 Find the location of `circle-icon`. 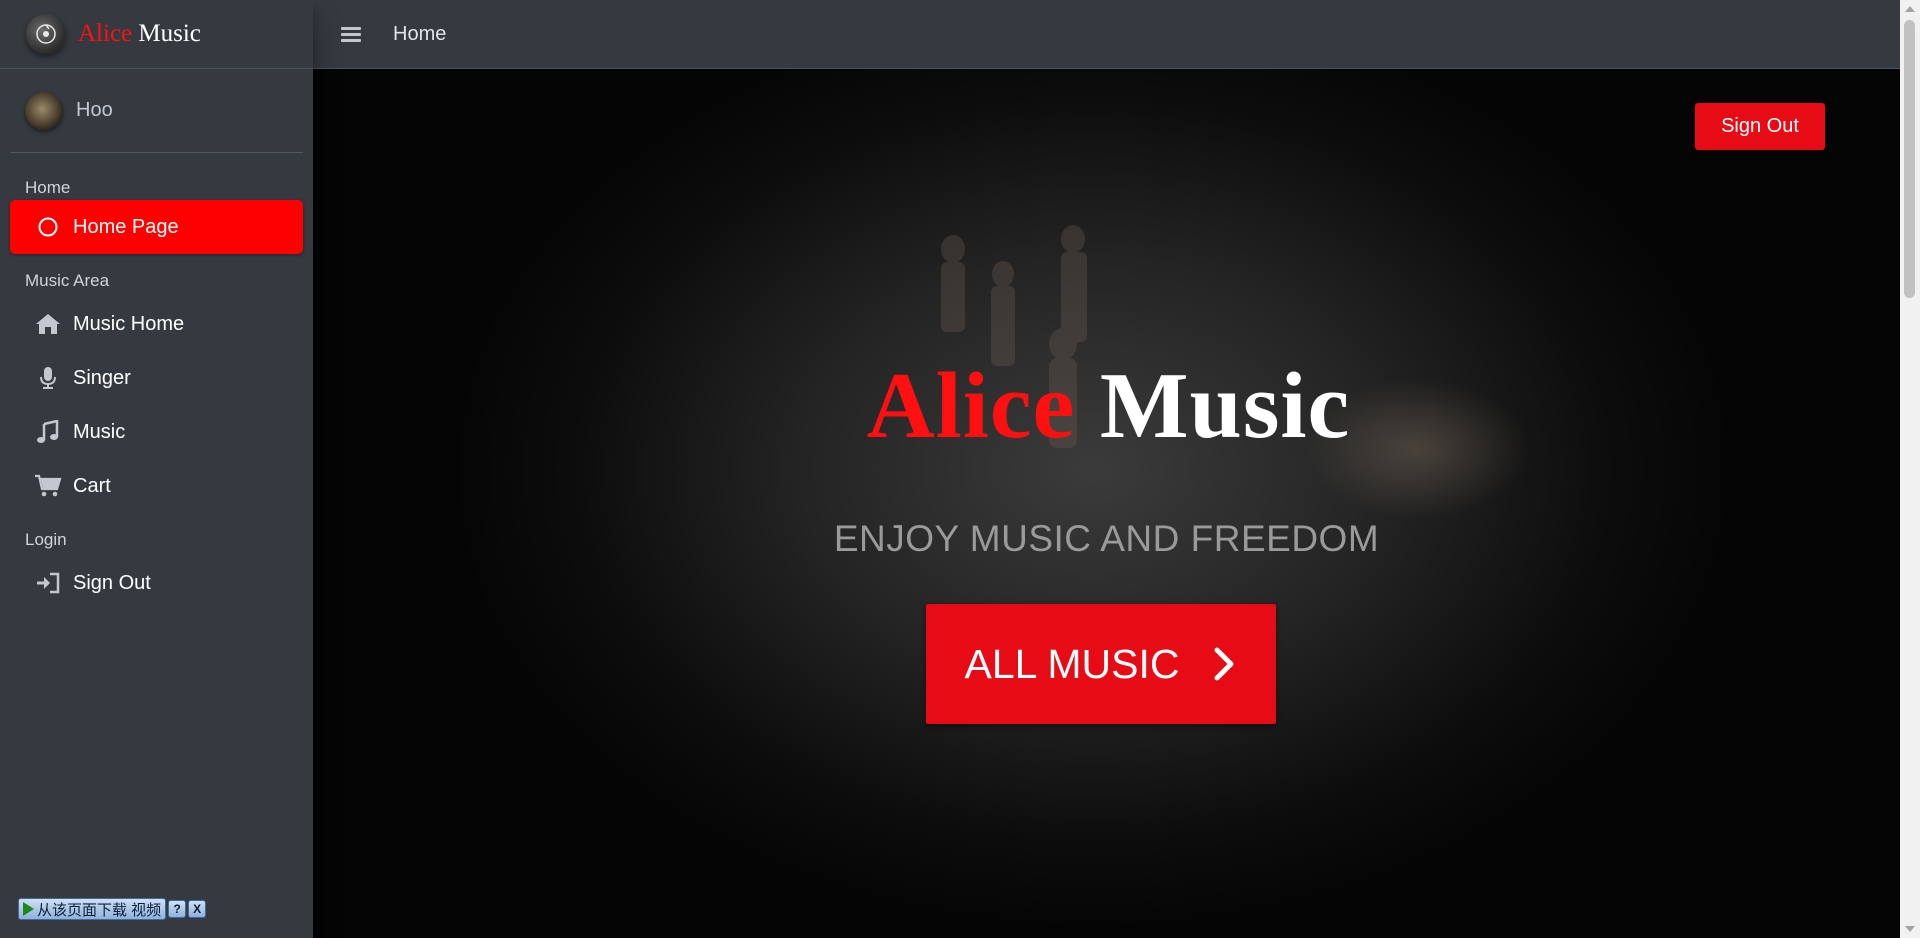

circle-icon is located at coordinates (48, 227).